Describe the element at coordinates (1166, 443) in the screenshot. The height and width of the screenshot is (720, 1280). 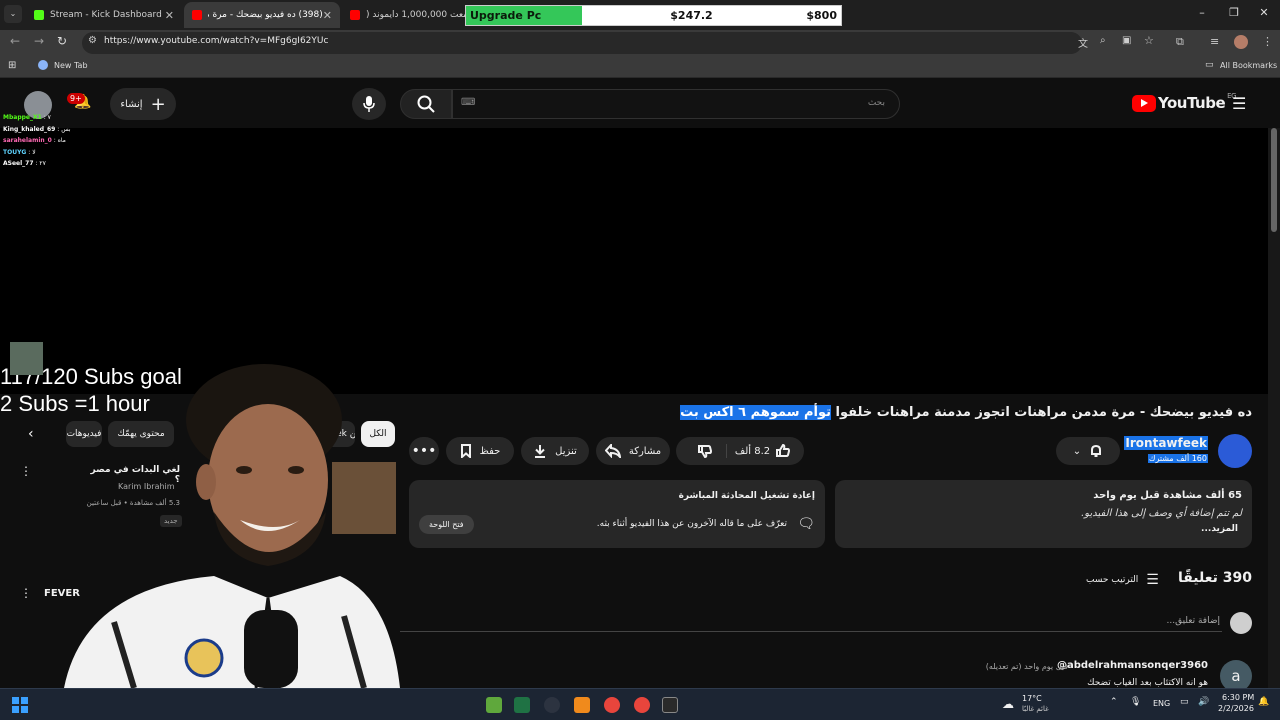
I see `channel-name: Irontawfeek` at that location.